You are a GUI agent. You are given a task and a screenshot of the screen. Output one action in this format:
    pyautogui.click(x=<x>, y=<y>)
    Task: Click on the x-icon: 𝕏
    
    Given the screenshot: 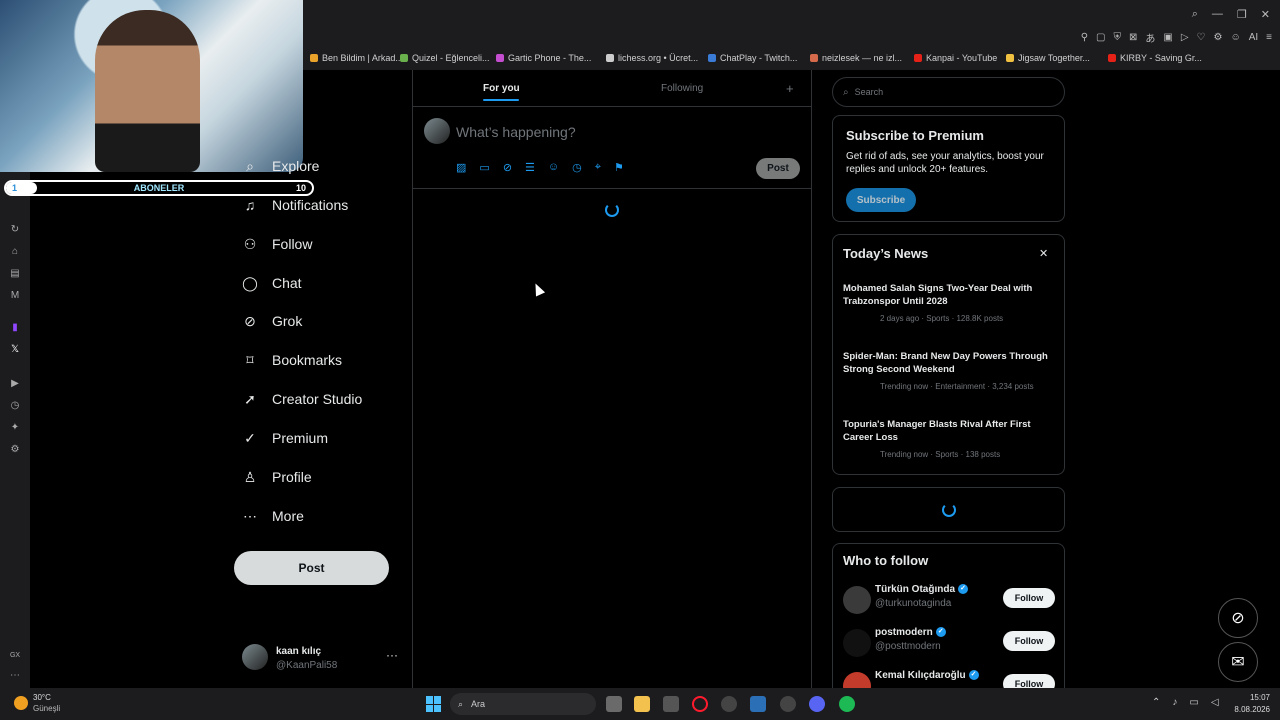 What is the action you would take?
    pyautogui.click(x=15, y=350)
    